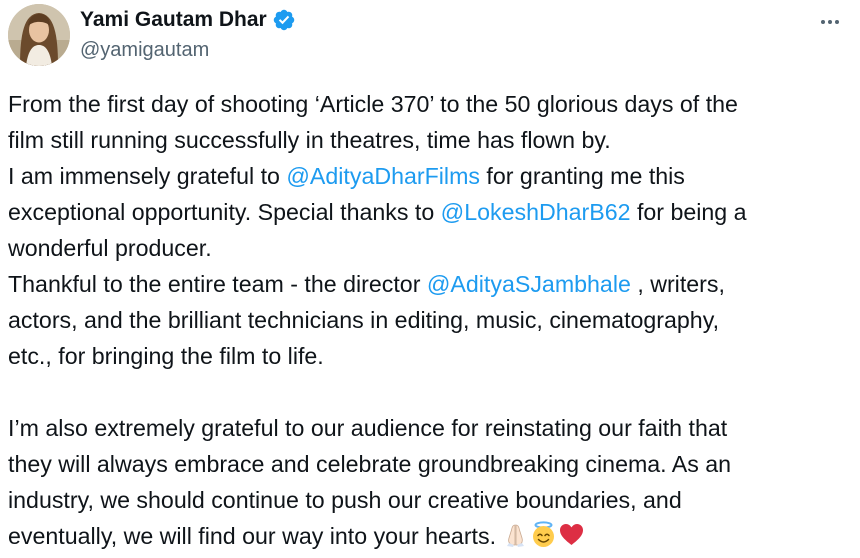  What do you see at coordinates (536, 212) in the screenshot?
I see `mention-link-lokeshdharb62: @LokeshDharB62` at bounding box center [536, 212].